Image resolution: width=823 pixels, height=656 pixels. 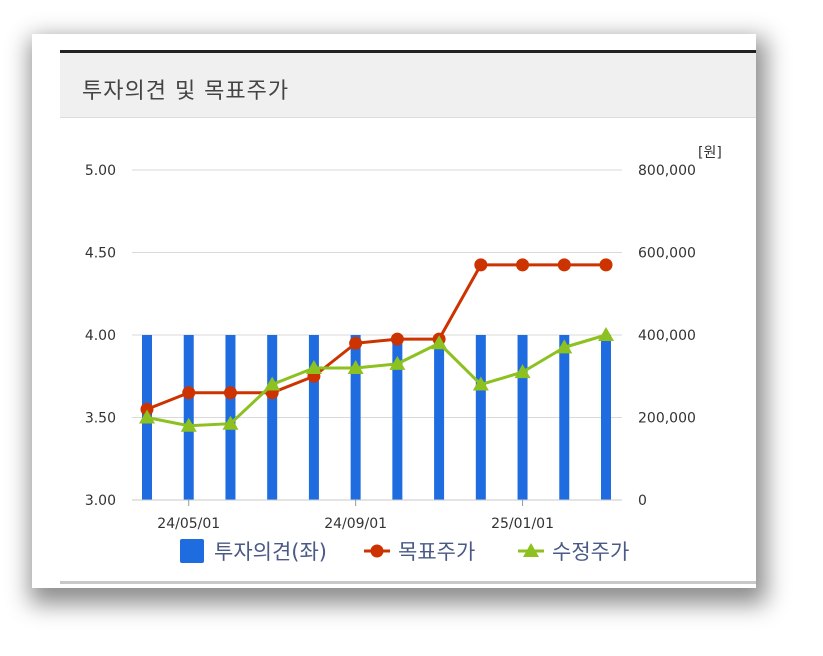 What do you see at coordinates (667, 336) in the screenshot?
I see `y-right-tick-label: 400,000` at bounding box center [667, 336].